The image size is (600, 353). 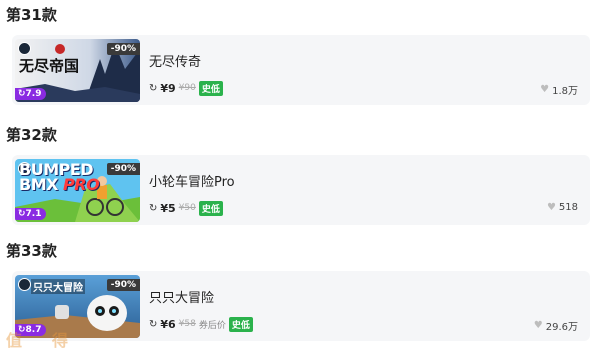 I want to click on likes: ♥ 1.8万, so click(x=559, y=89).